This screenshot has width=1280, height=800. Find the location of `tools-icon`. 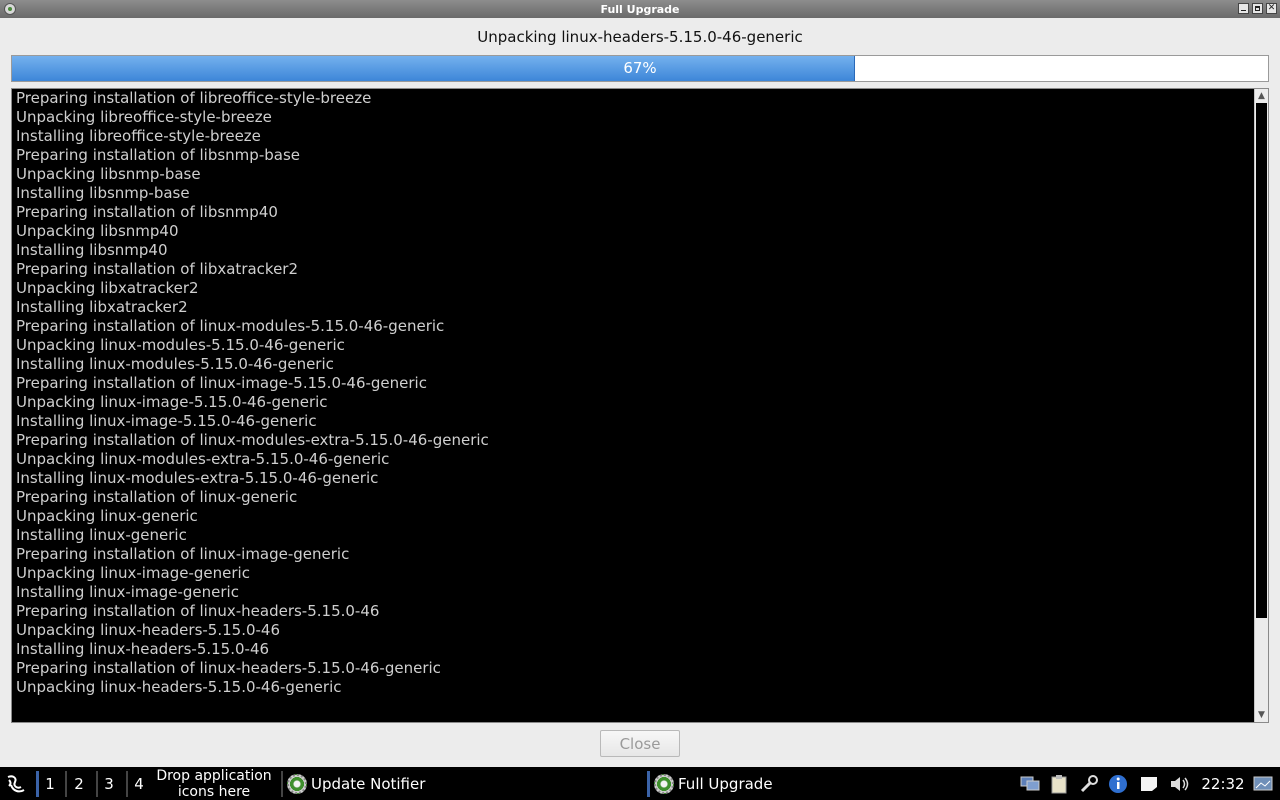

tools-icon is located at coordinates (1089, 783).